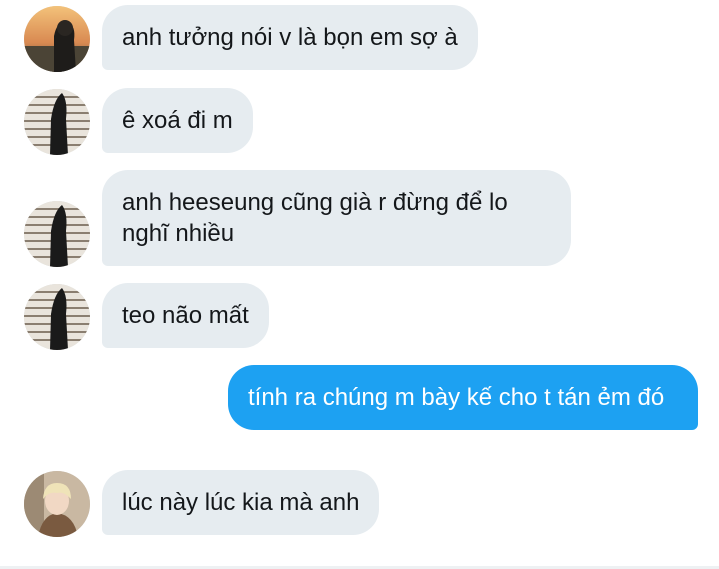 The image size is (719, 569). What do you see at coordinates (241, 502) in the screenshot?
I see `message-bubble: lúc này lúc kia mà anh` at bounding box center [241, 502].